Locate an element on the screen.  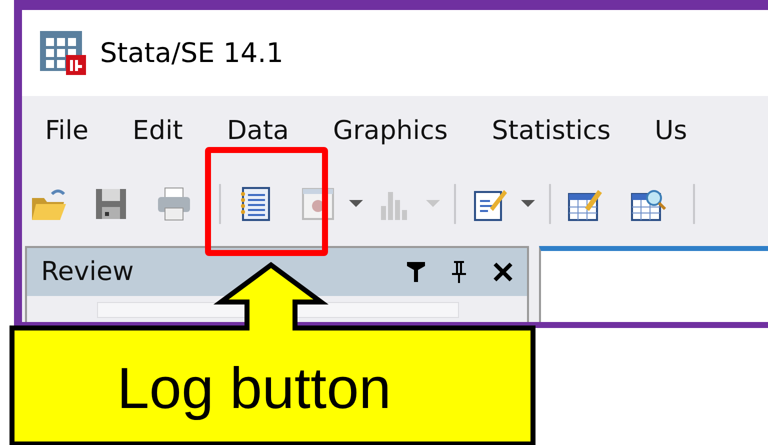
callout-label: Log button is located at coordinates (254, 388).